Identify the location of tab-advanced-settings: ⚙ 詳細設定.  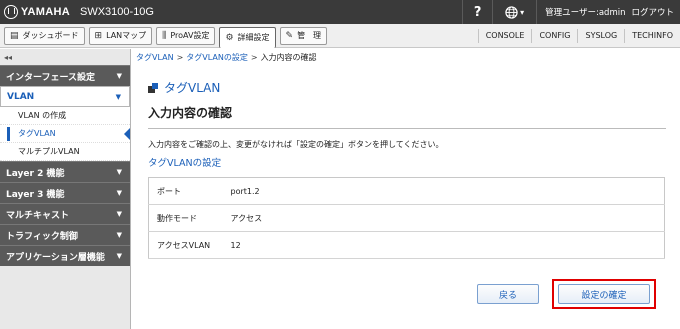
(247, 37).